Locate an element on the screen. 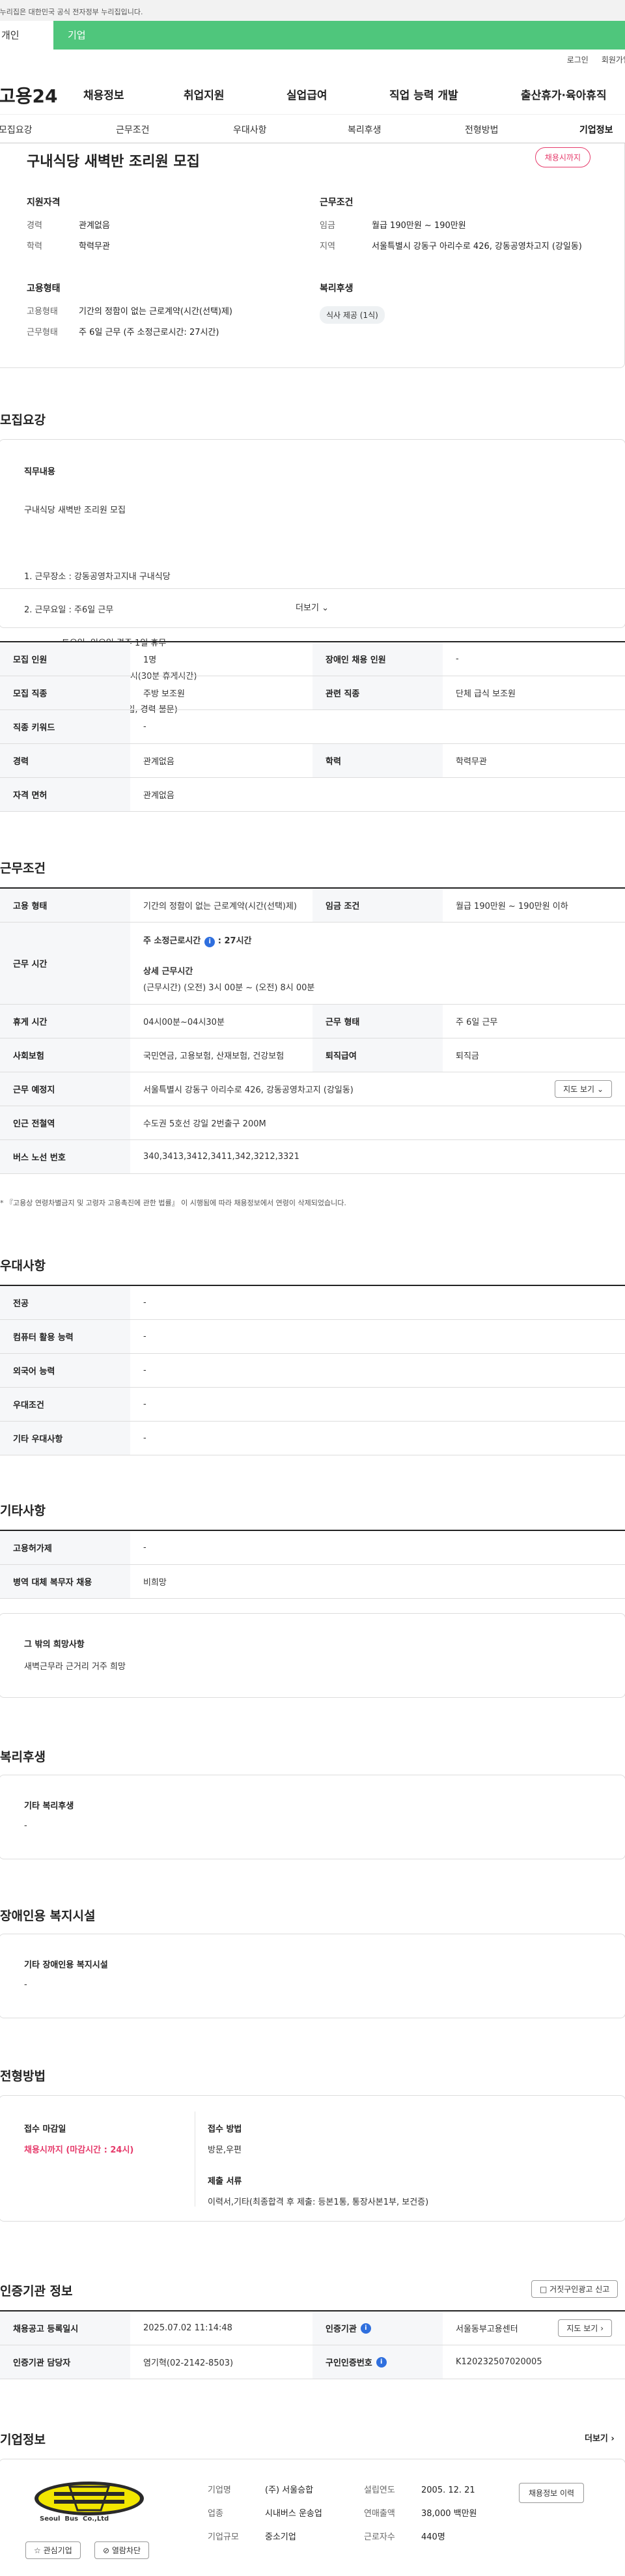 This screenshot has height=2576, width=625. table-header-cell: 인근 전철역 is located at coordinates (65, 1122).